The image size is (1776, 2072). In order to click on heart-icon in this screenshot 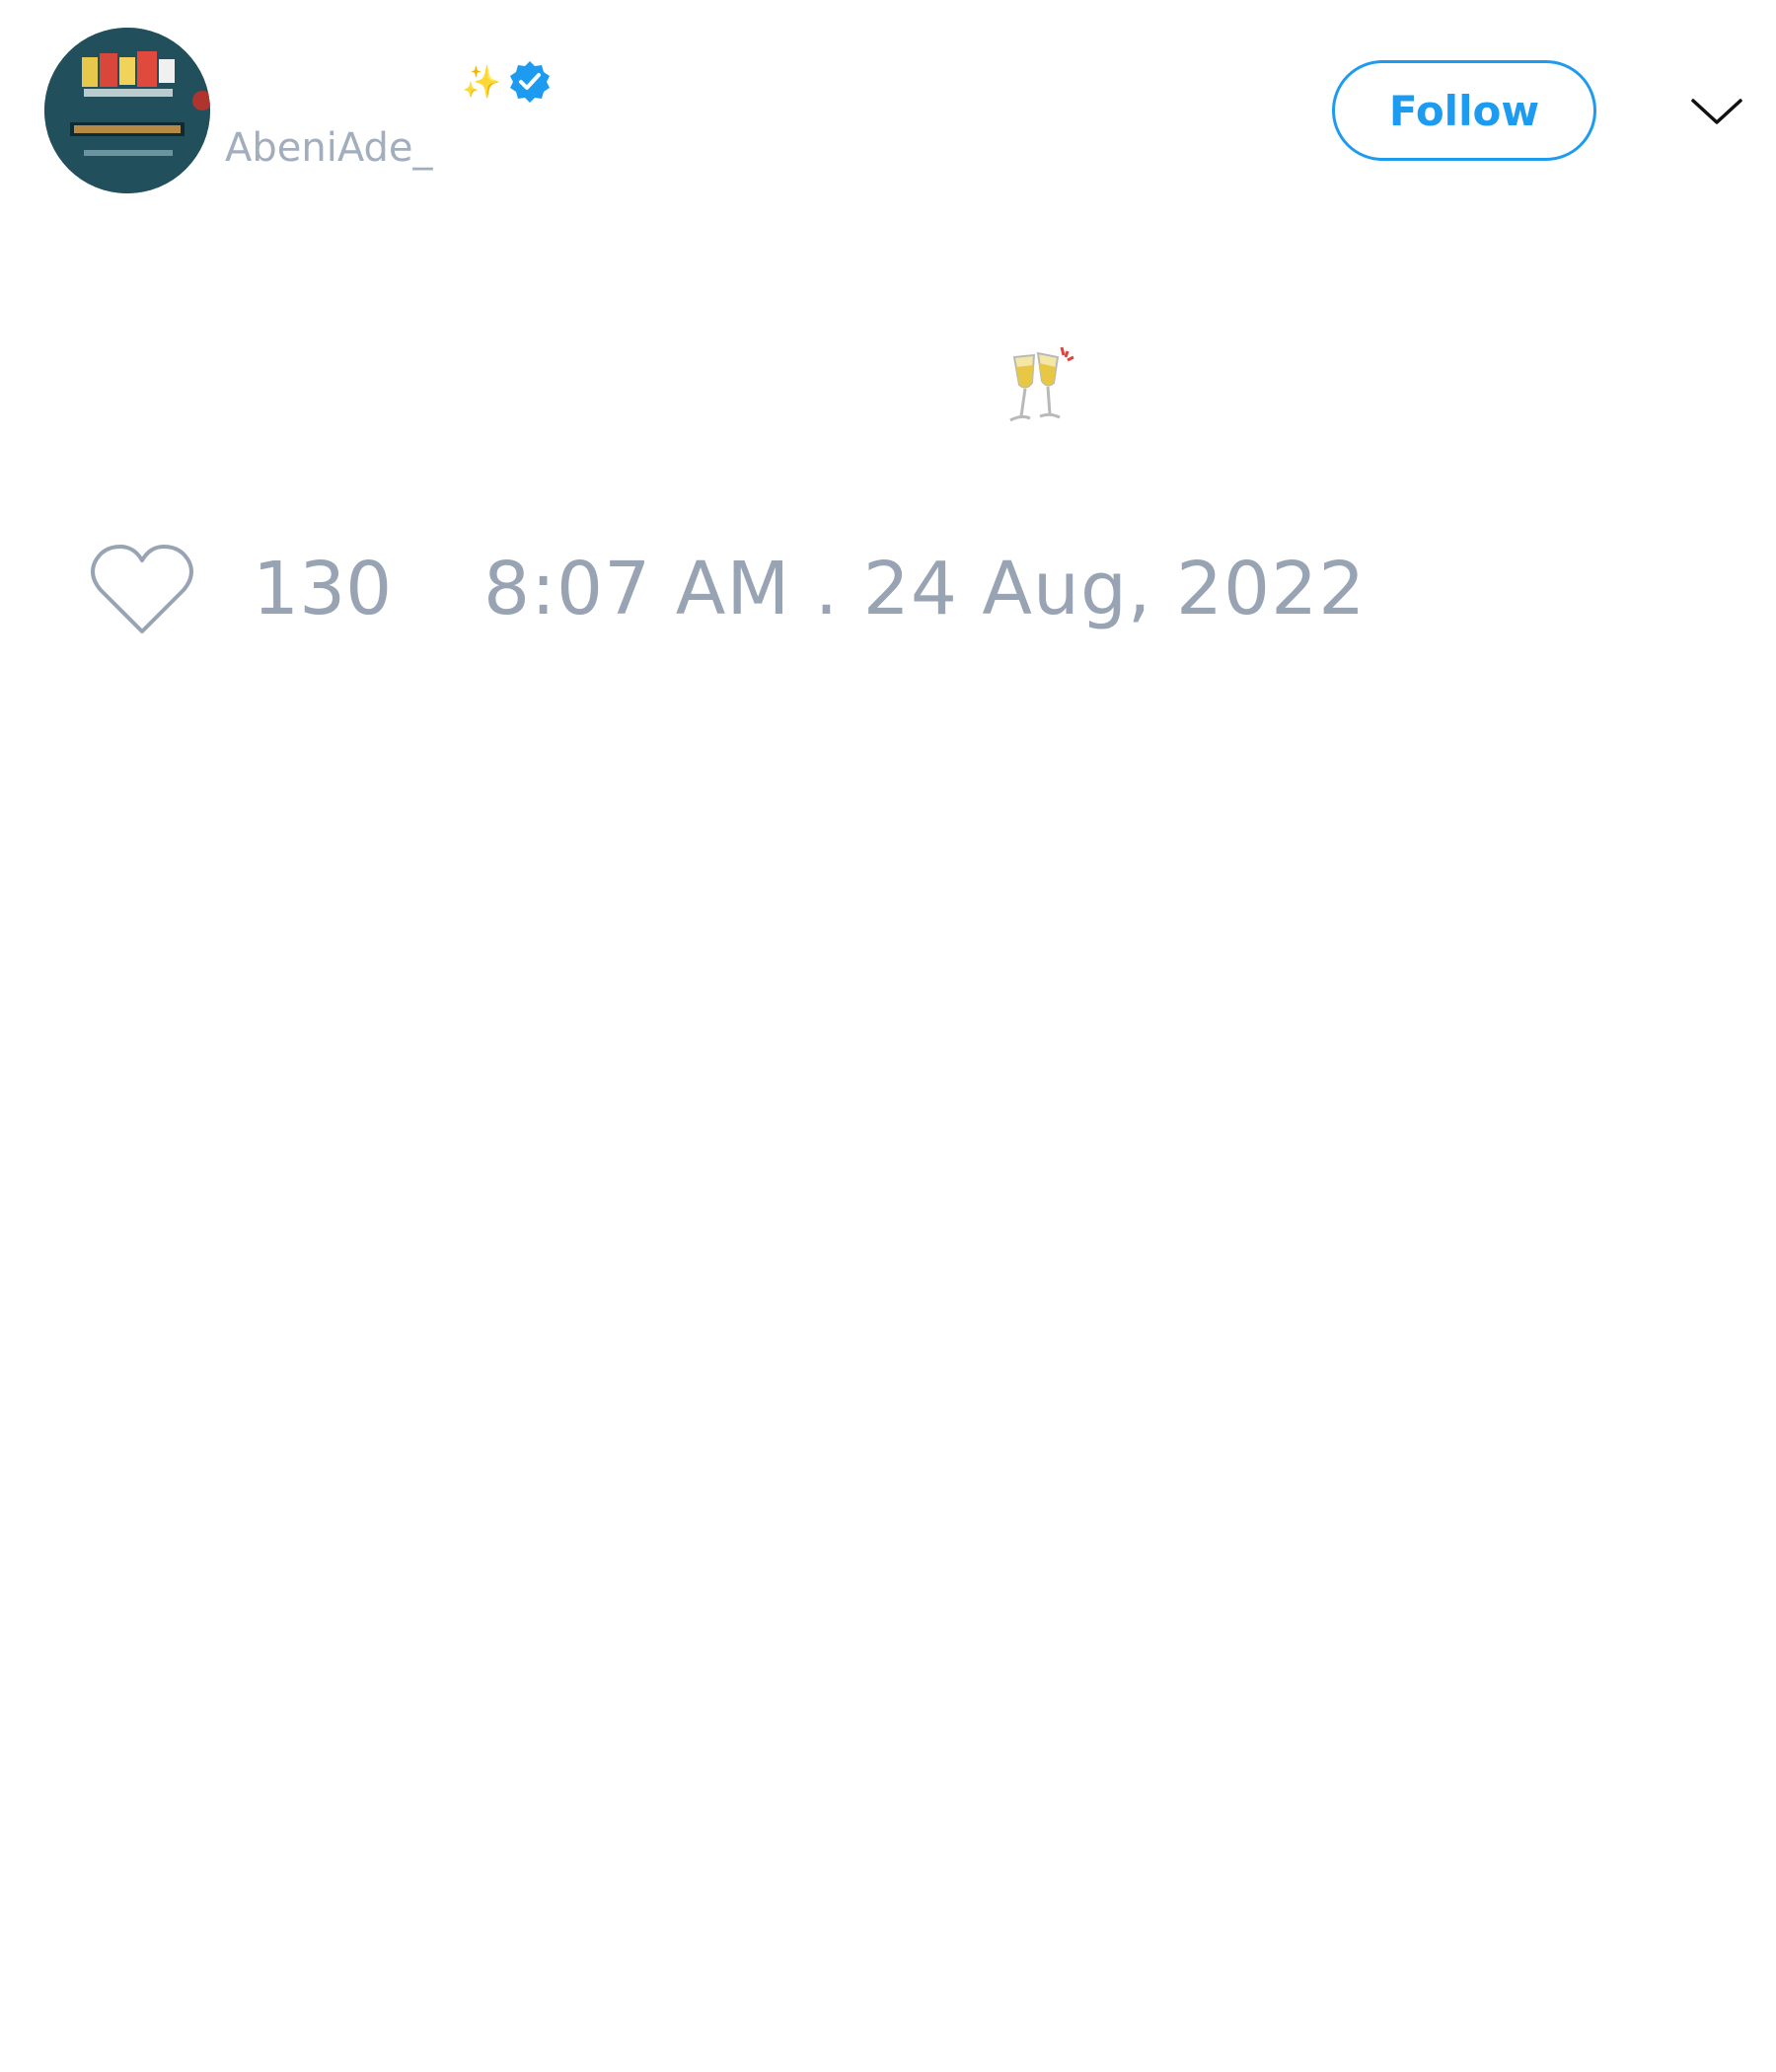, I will do `click(142, 589)`.